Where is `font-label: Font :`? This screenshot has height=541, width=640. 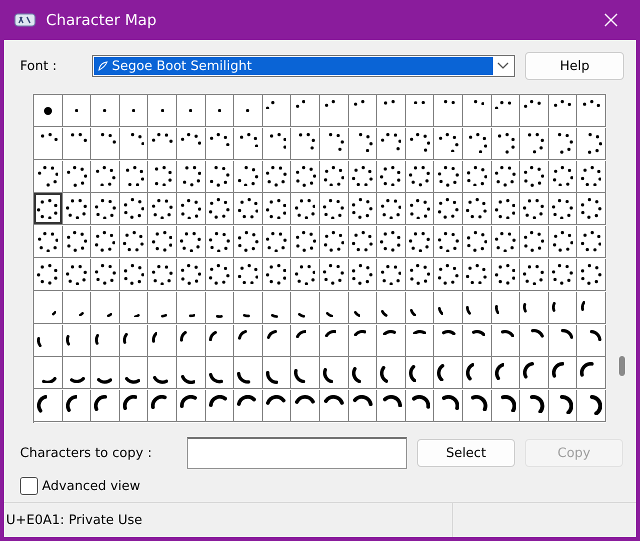
font-label: Font : is located at coordinates (39, 66).